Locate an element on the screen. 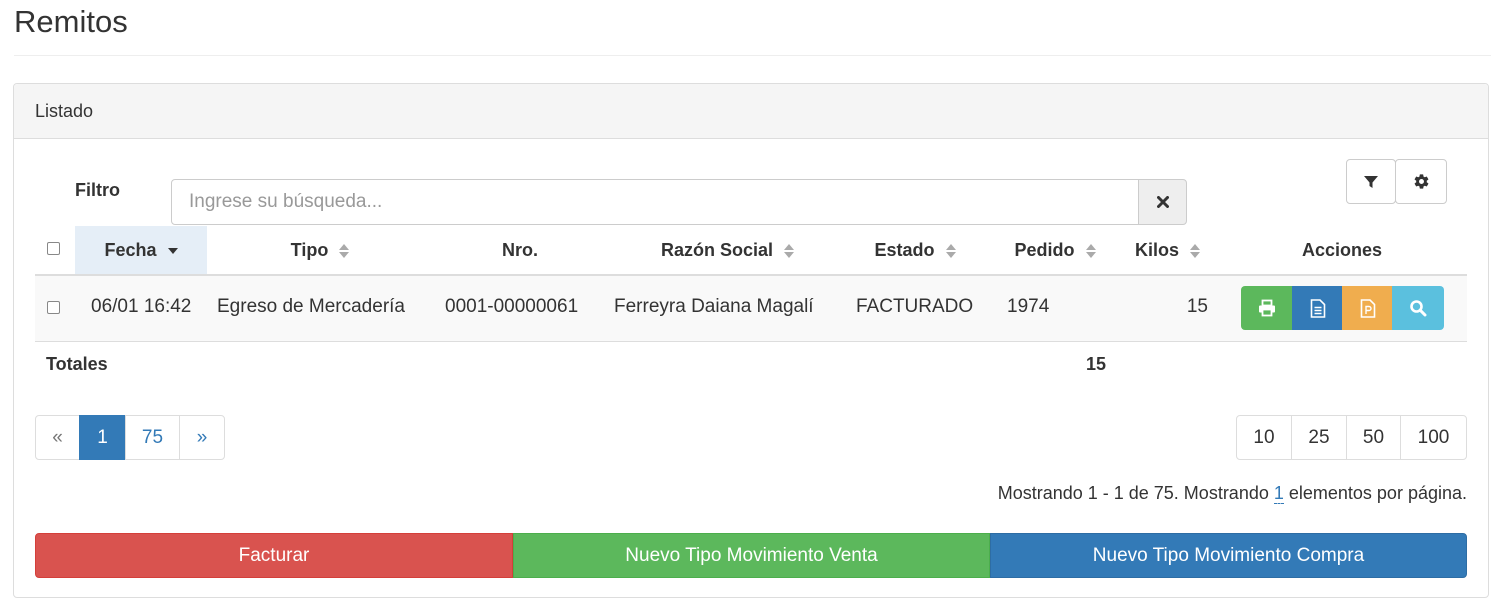 This screenshot has width=1505, height=616. column-header-acciones: Acciones is located at coordinates (1342, 250).